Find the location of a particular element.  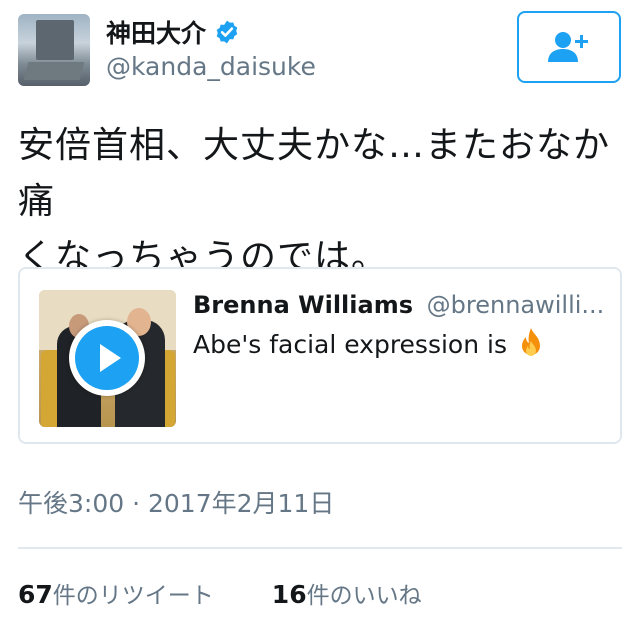

fire-icon is located at coordinates (531, 342).